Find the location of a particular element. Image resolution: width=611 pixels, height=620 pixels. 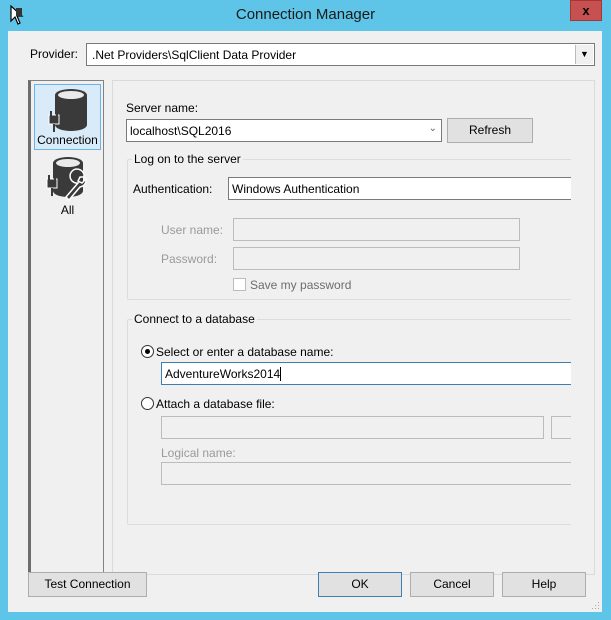

attach-database-label: Attach a database file: is located at coordinates (215, 404).